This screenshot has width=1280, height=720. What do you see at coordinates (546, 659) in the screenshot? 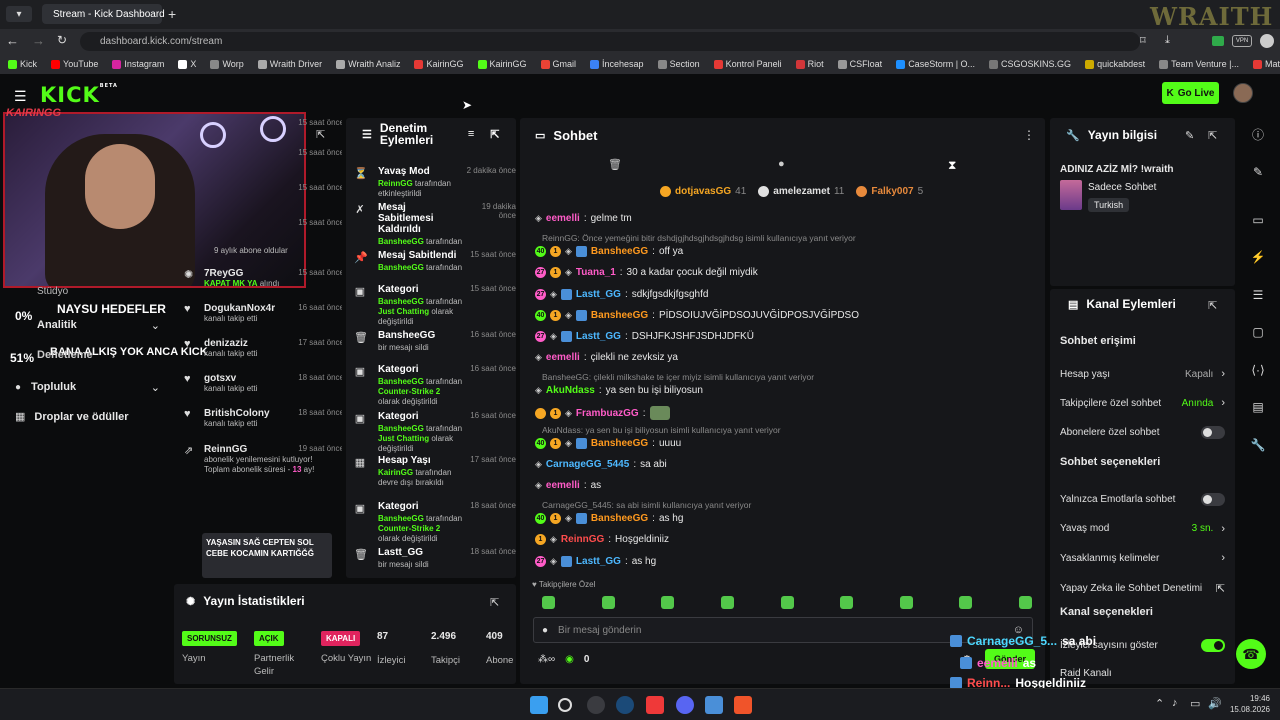
I see `points-icon: ⁂∞` at bounding box center [546, 659].